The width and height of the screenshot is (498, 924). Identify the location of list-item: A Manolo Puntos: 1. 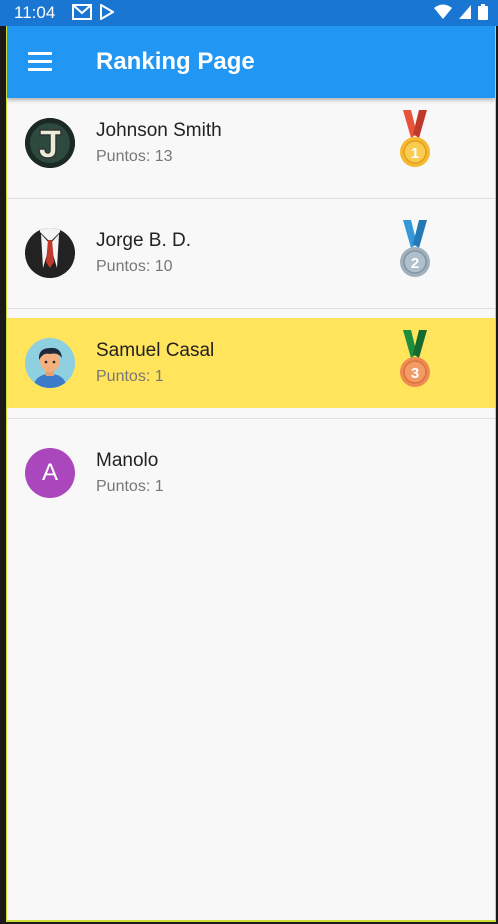
(251, 473).